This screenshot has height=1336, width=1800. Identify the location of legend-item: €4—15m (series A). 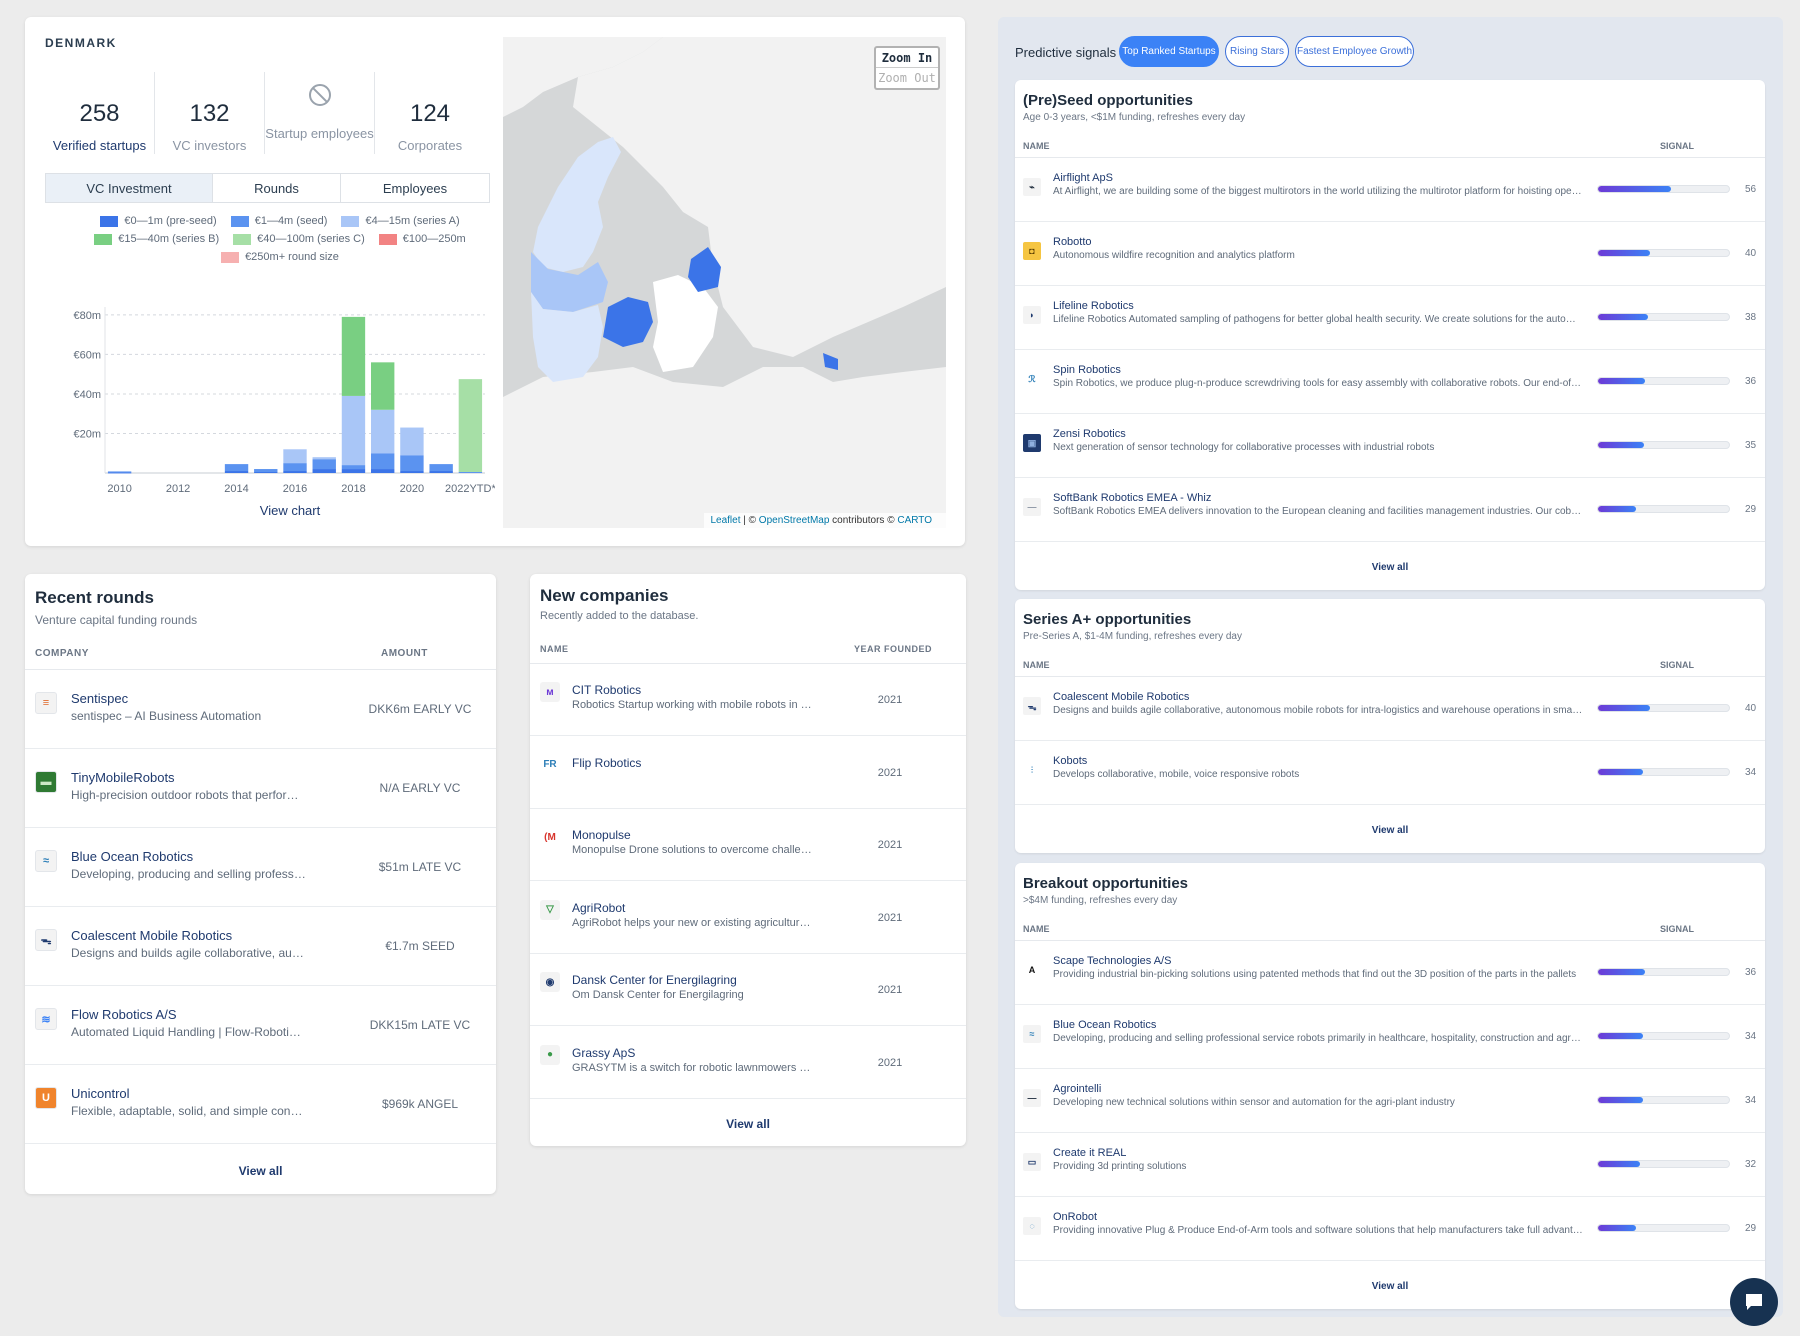
(400, 221).